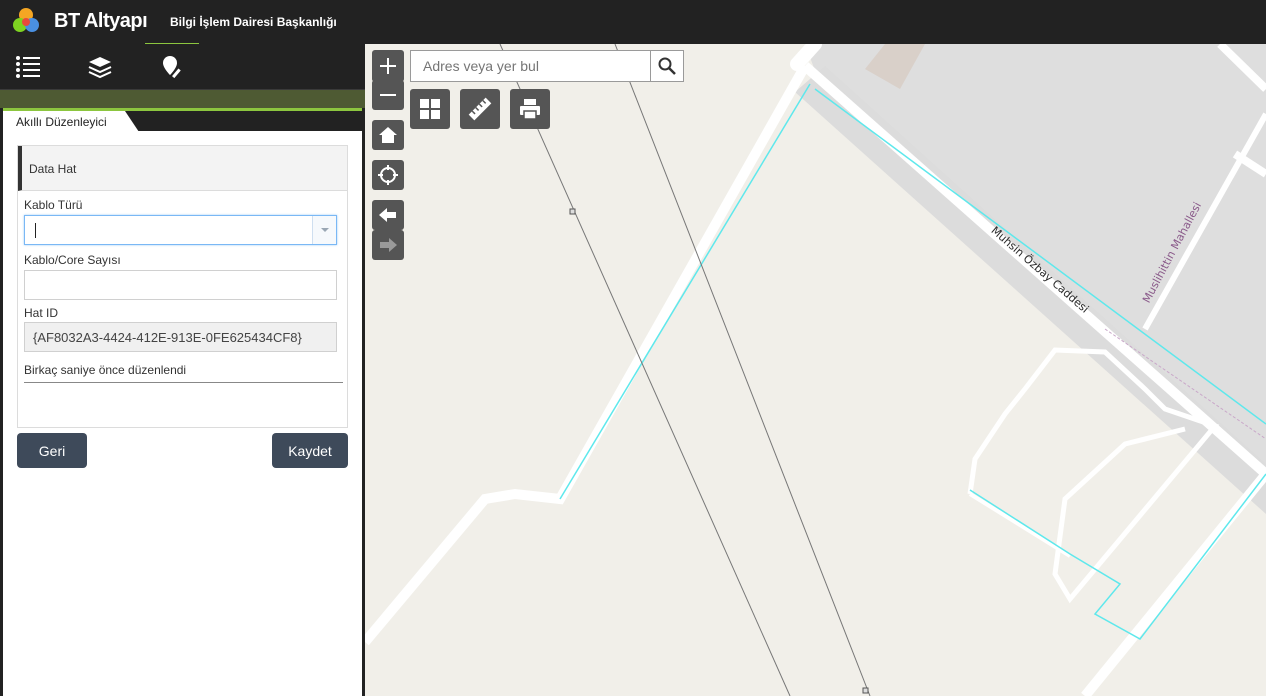 This screenshot has height=696, width=1266. I want to click on tab-edge, so click(132, 121).